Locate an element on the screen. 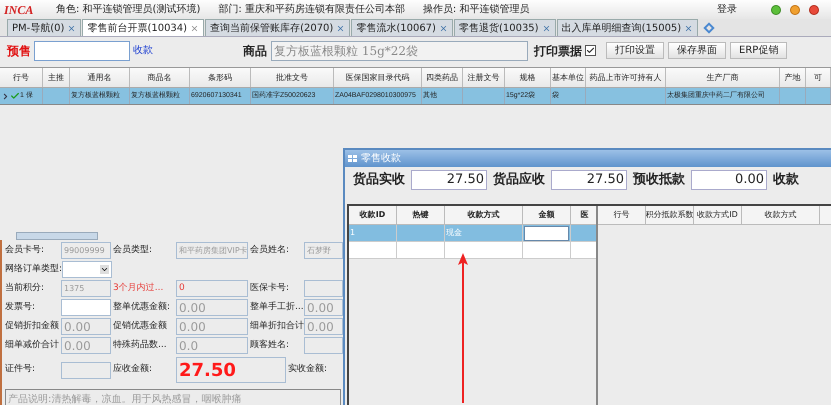 Image resolution: width=831 pixels, height=405 pixels. form-field: 0 is located at coordinates (212, 288).